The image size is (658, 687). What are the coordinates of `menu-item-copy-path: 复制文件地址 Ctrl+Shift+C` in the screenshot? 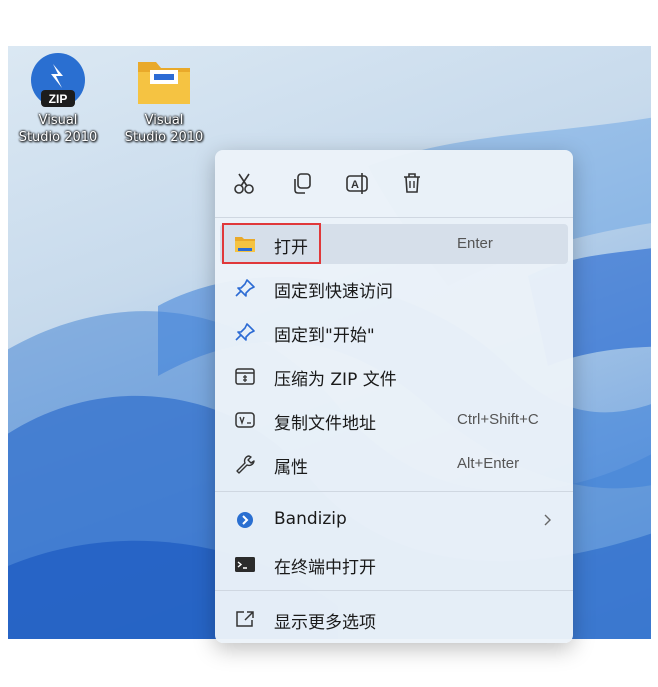 It's located at (394, 420).